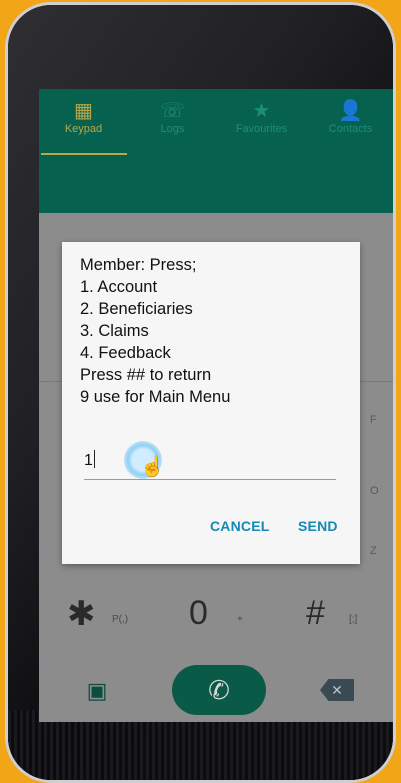 The height and width of the screenshot is (783, 401). What do you see at coordinates (120, 619) in the screenshot?
I see `key-star-sub: P(,)` at bounding box center [120, 619].